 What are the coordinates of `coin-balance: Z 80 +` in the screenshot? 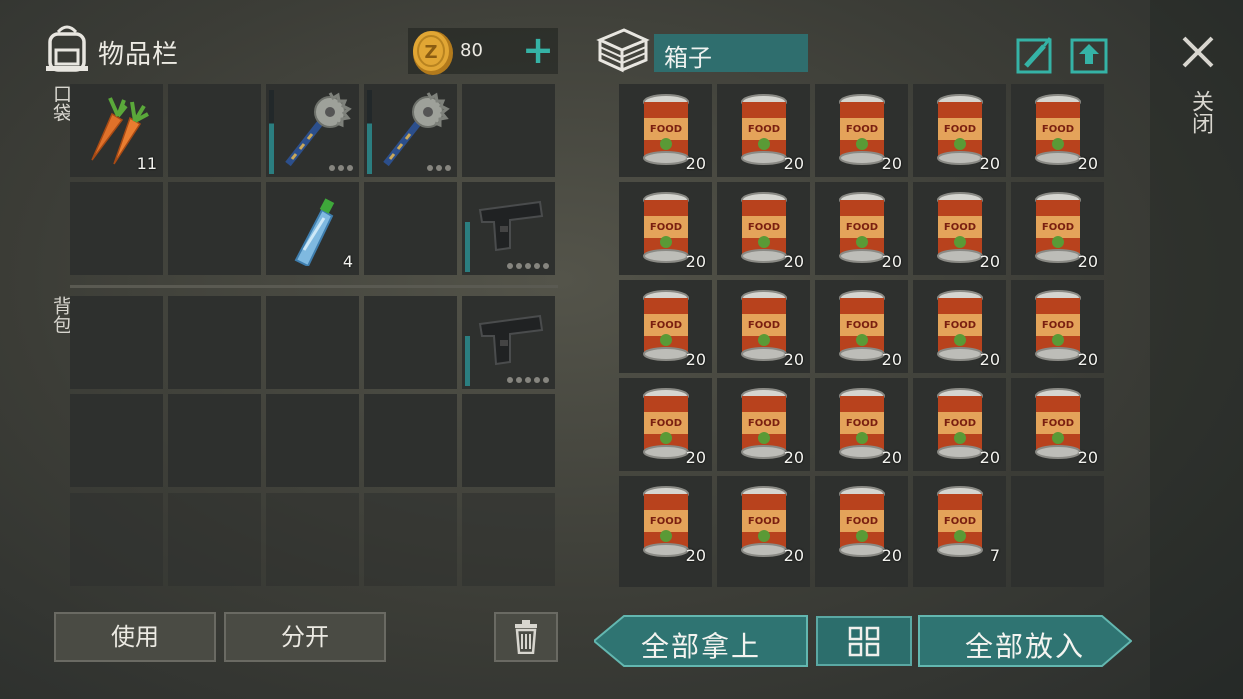 It's located at (483, 51).